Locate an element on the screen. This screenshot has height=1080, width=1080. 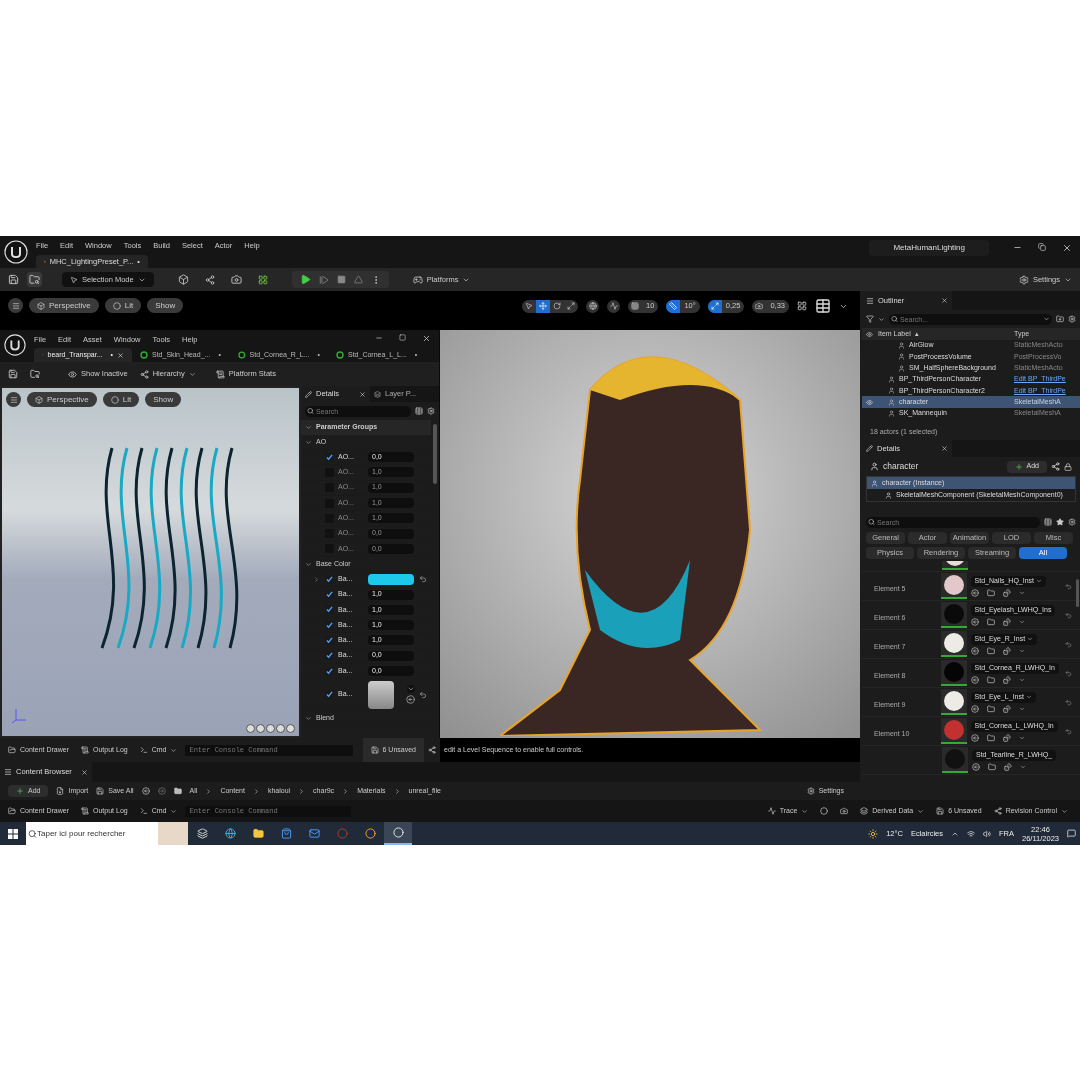
back-icon is located at coordinates (145, 791).